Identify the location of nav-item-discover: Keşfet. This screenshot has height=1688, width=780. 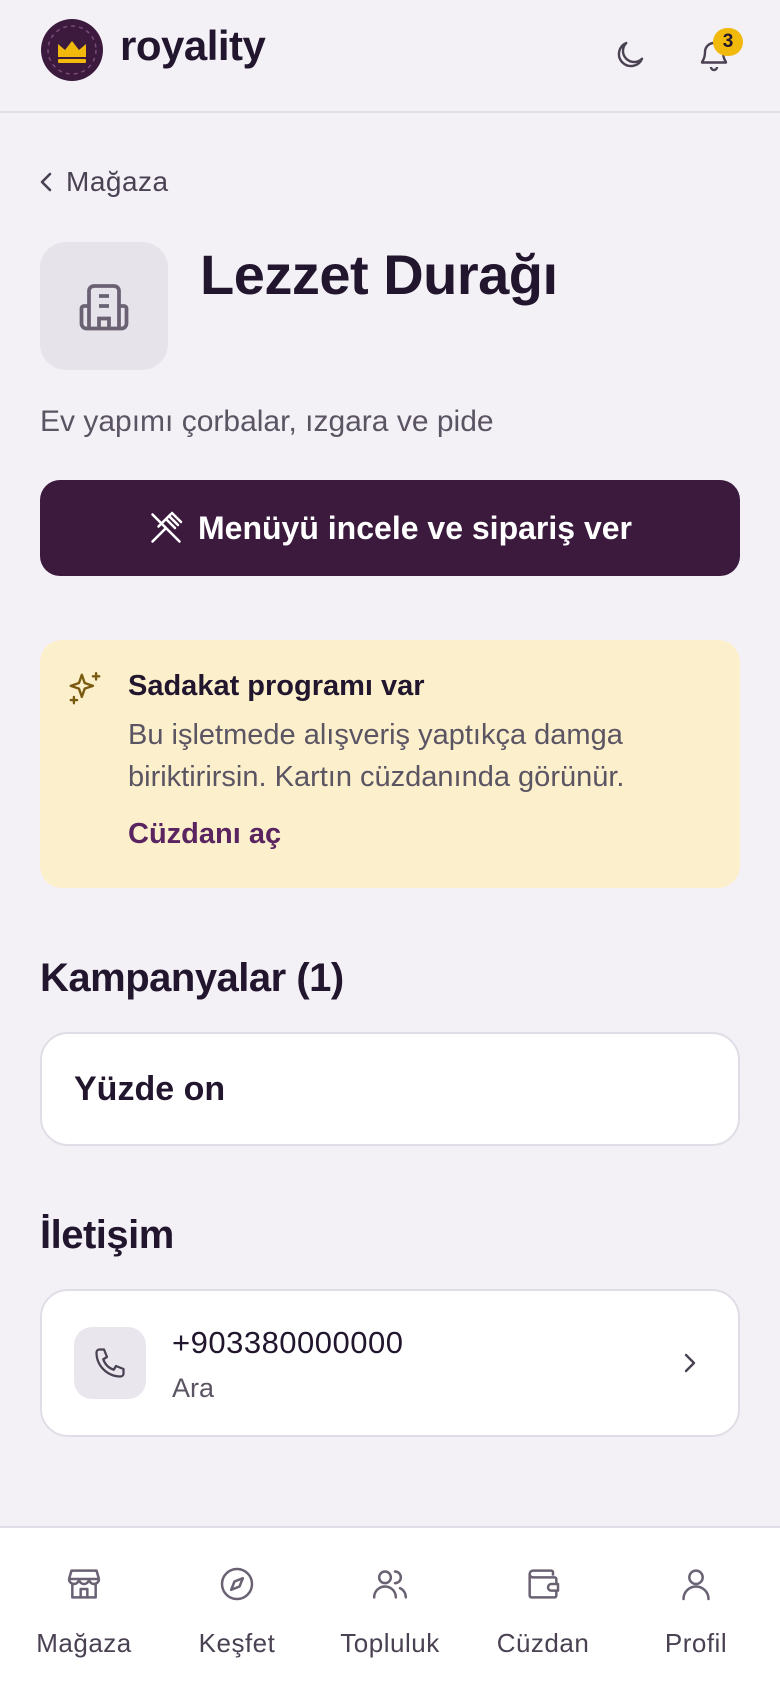
(237, 1608).